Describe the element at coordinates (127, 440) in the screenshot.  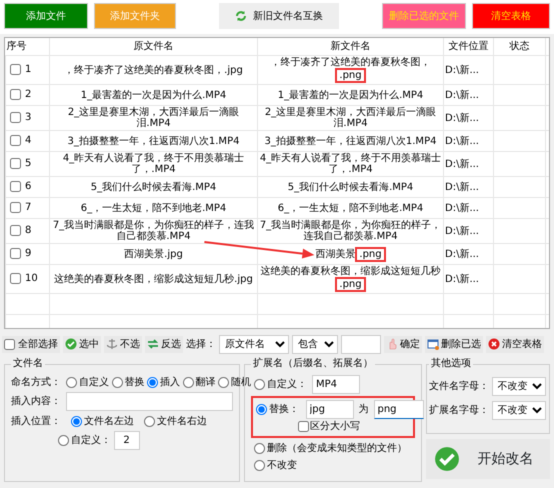
I see `position-input: 2` at that location.